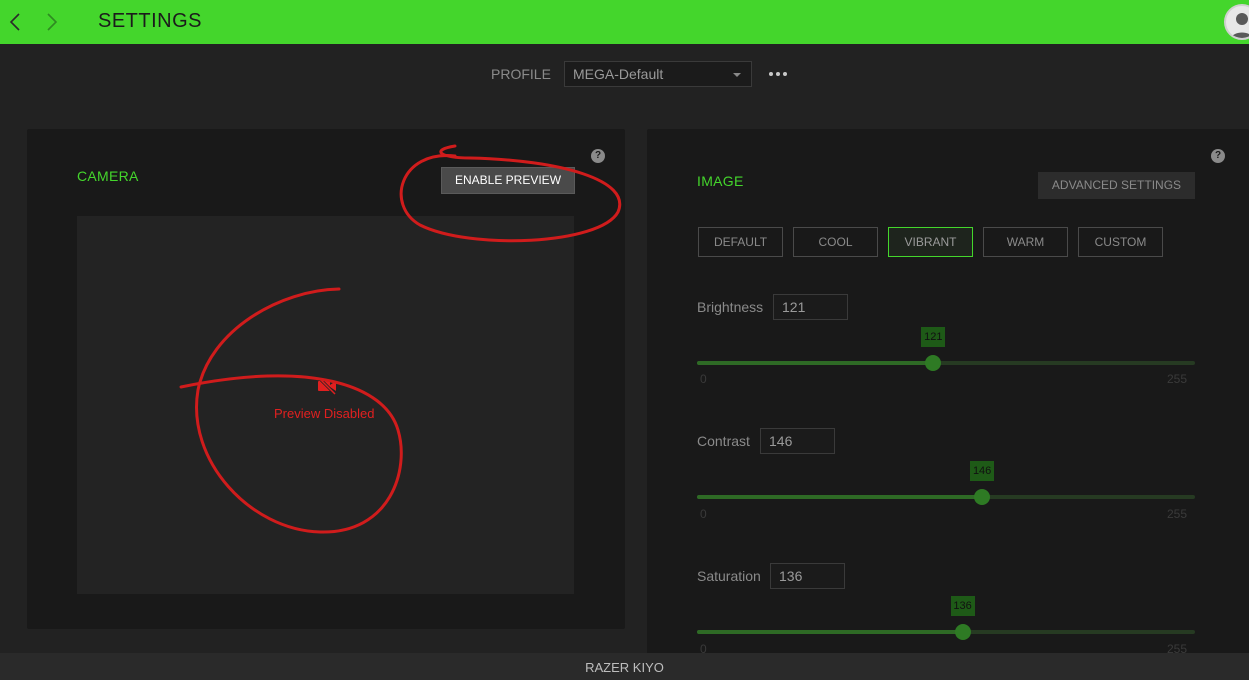 This screenshot has height=680, width=1249. Describe the element at coordinates (618, 74) in the screenshot. I see `profile-dropdown-value: MEGA-Default` at that location.